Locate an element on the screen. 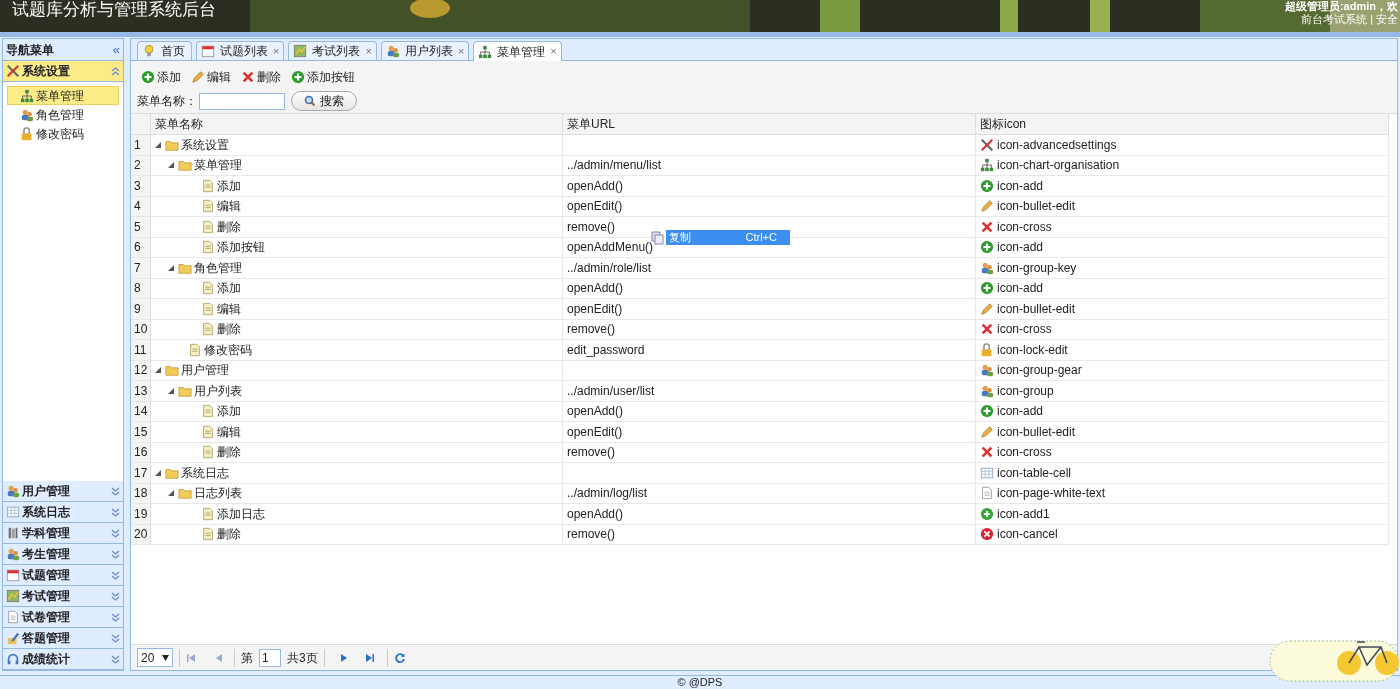 The image size is (1400, 689). column-header: 菜单名称 is located at coordinates (357, 124).